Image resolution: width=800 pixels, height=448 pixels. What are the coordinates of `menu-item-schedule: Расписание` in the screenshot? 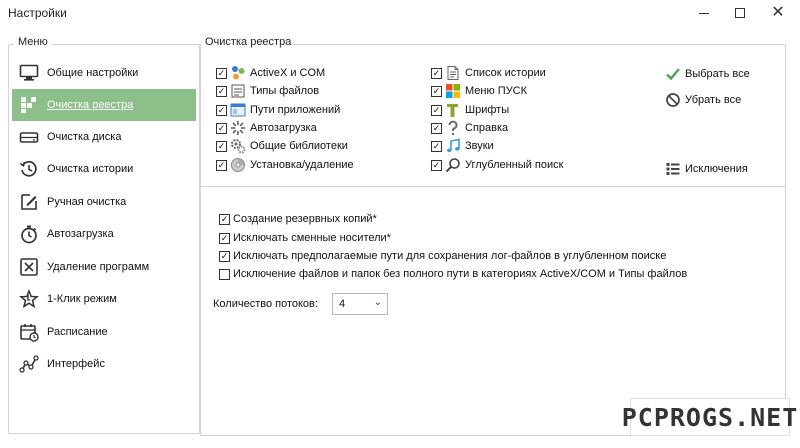 It's located at (104, 332).